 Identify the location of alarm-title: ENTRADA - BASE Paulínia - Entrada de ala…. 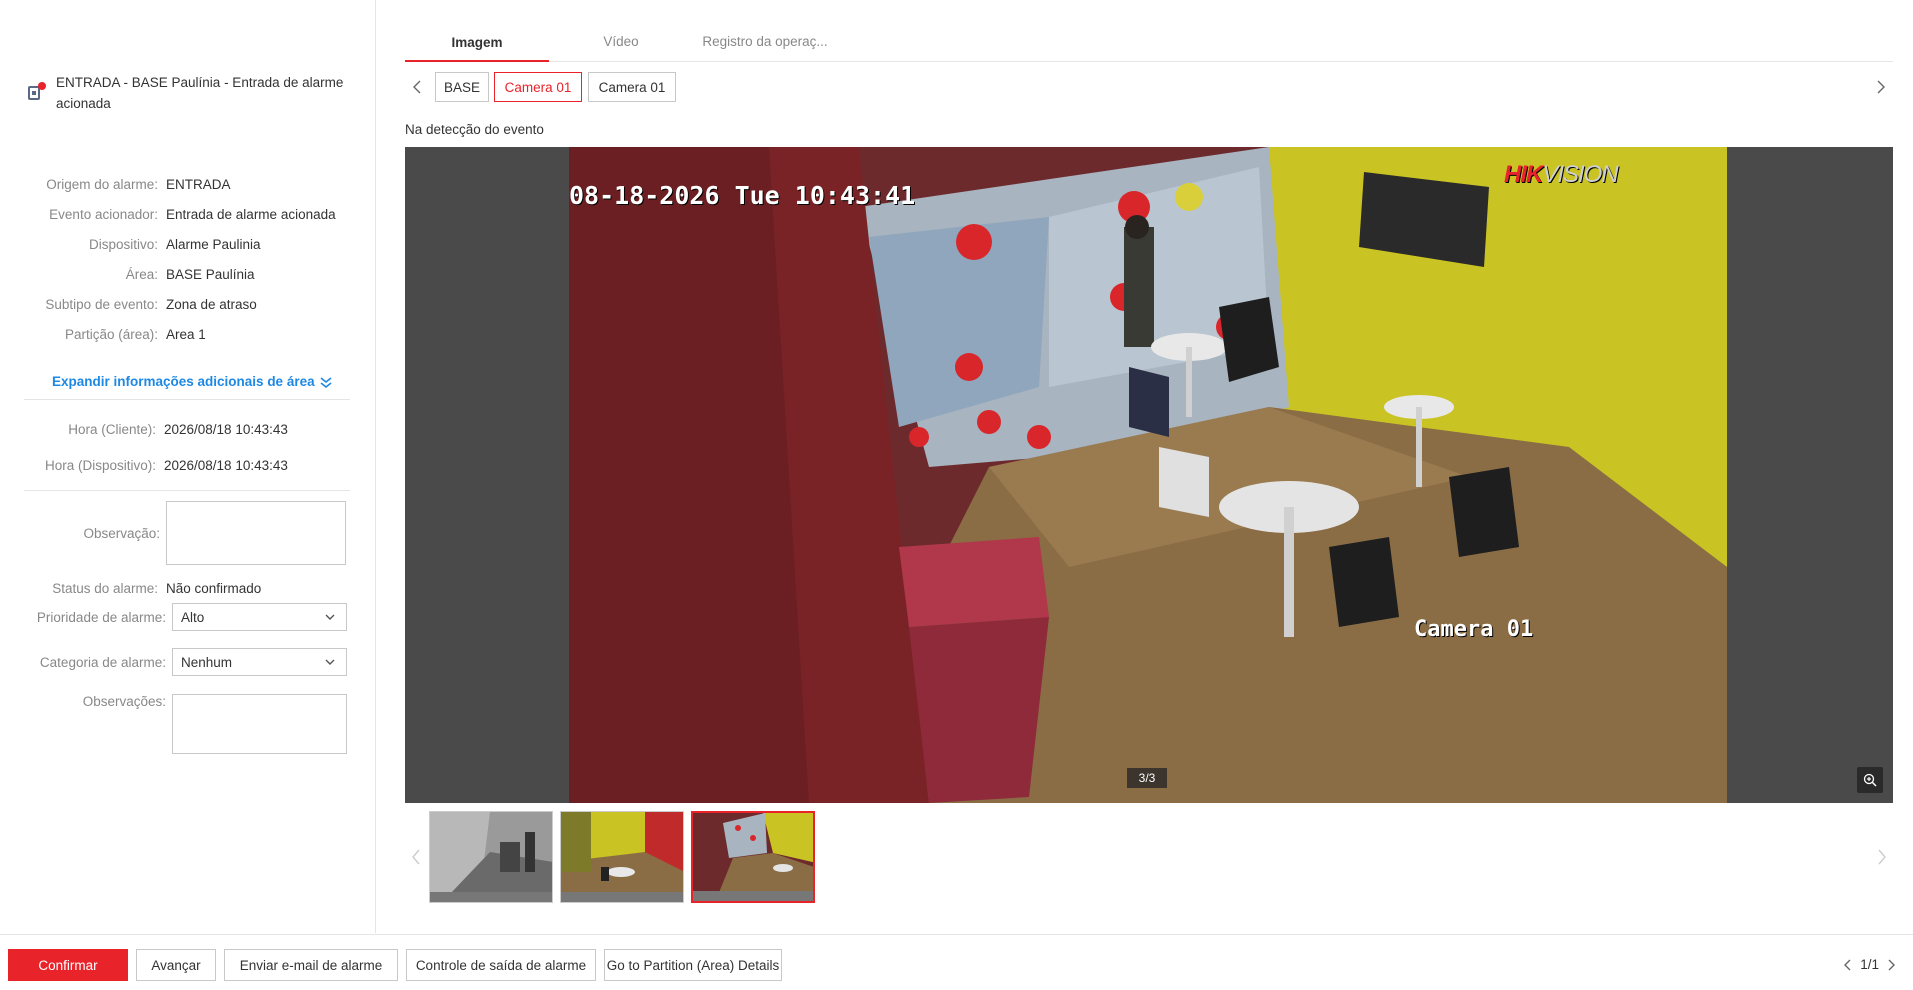
(200, 93).